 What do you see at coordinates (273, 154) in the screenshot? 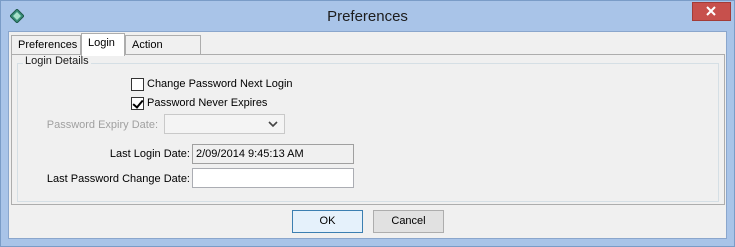
I see `last-login-date-field: 2/09/2014 9:45:13 AM` at bounding box center [273, 154].